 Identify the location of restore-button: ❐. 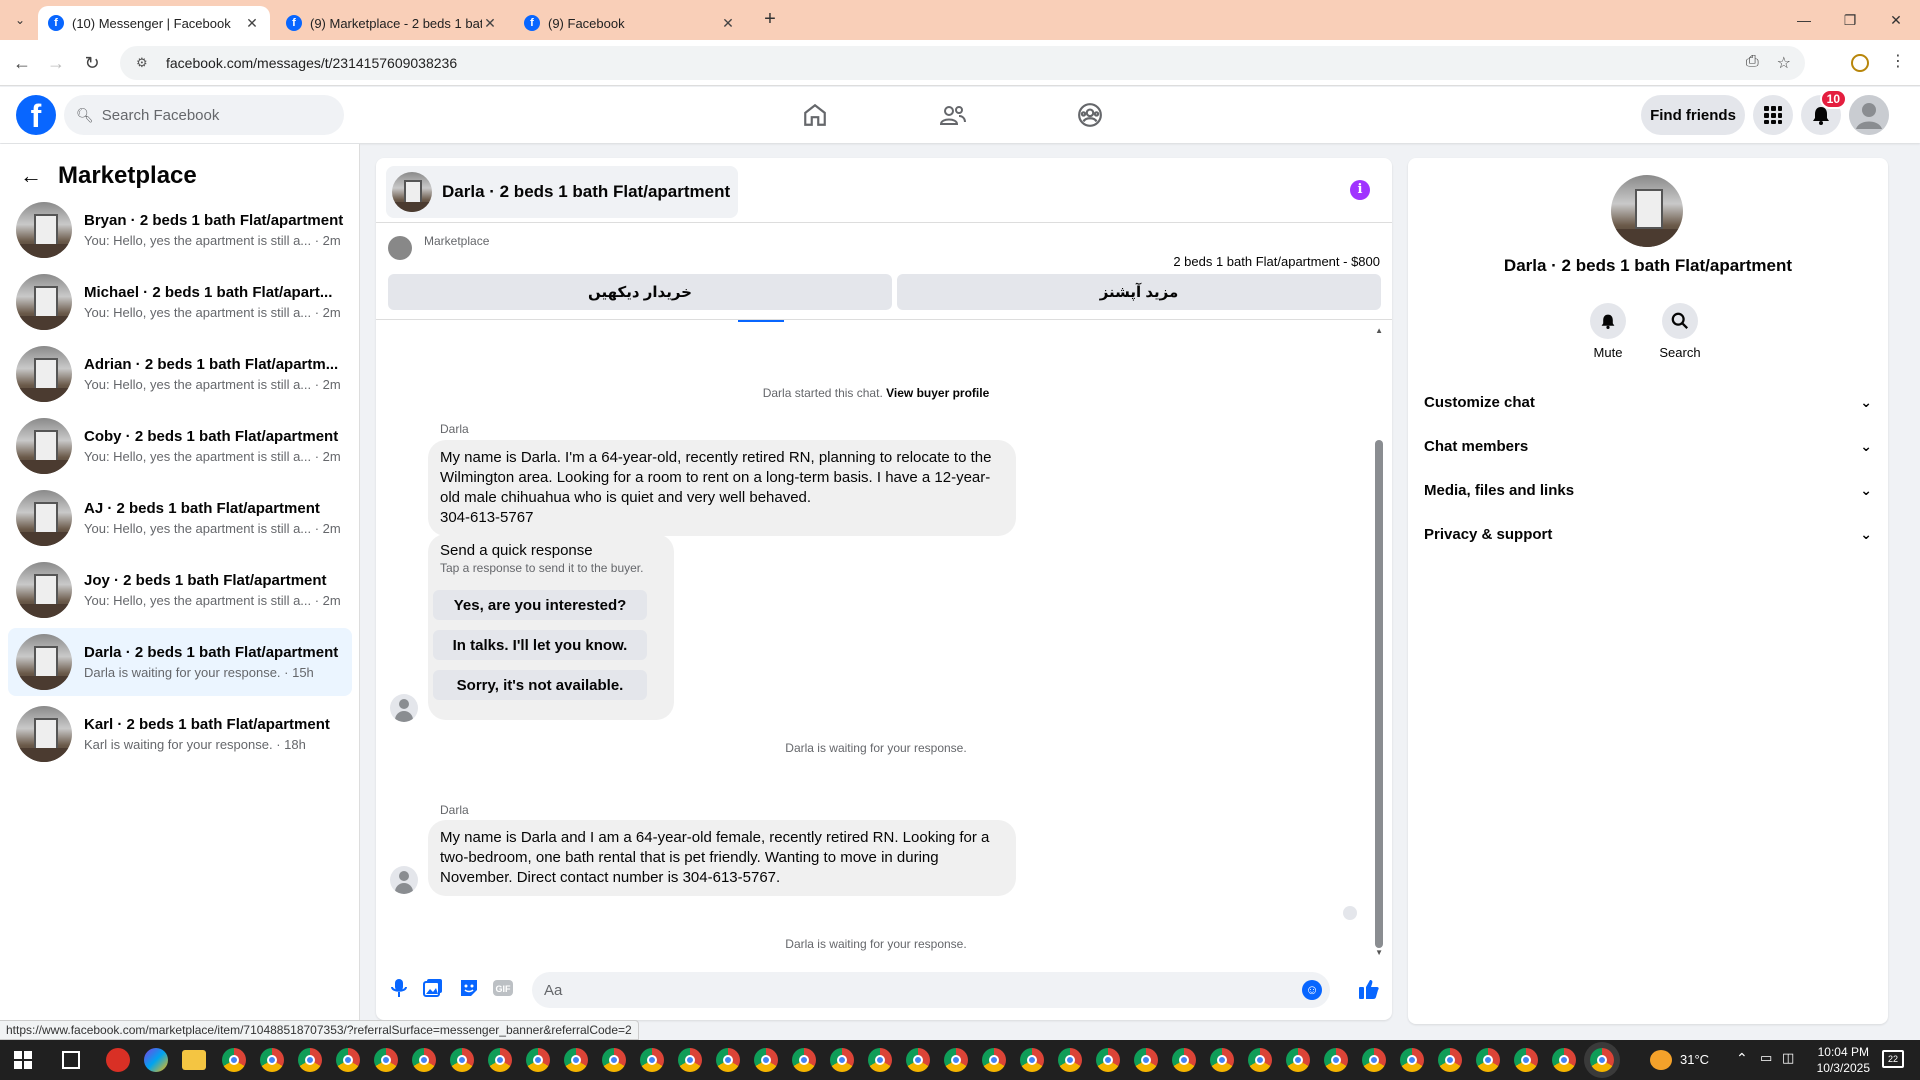
(1850, 20).